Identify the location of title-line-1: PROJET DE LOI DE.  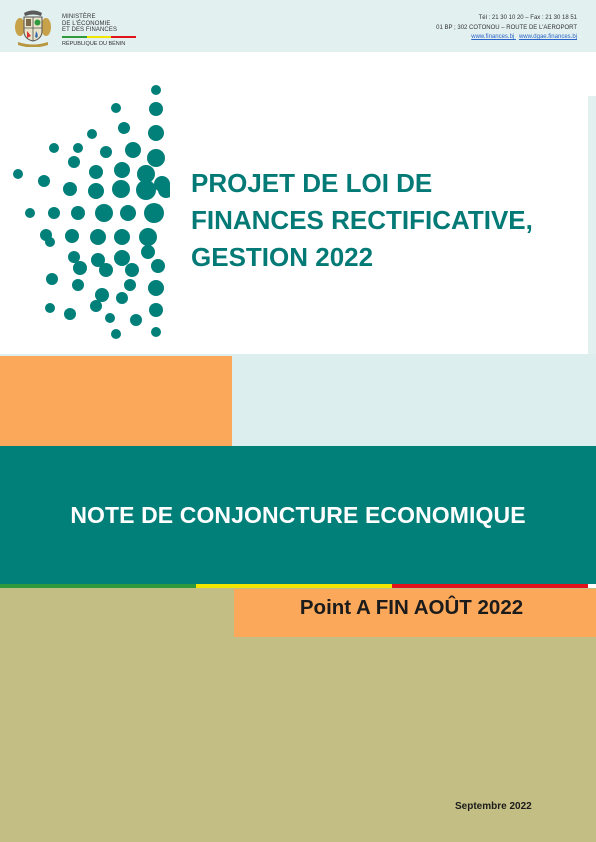
(312, 183).